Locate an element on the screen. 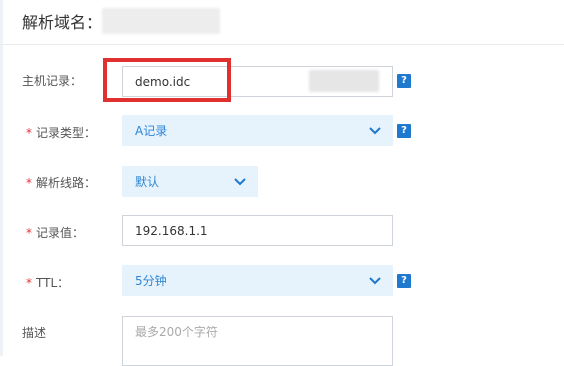 Image resolution: width=564 pixels, height=366 pixels. record-type-label: * 记录类型： is located at coordinates (61, 132).